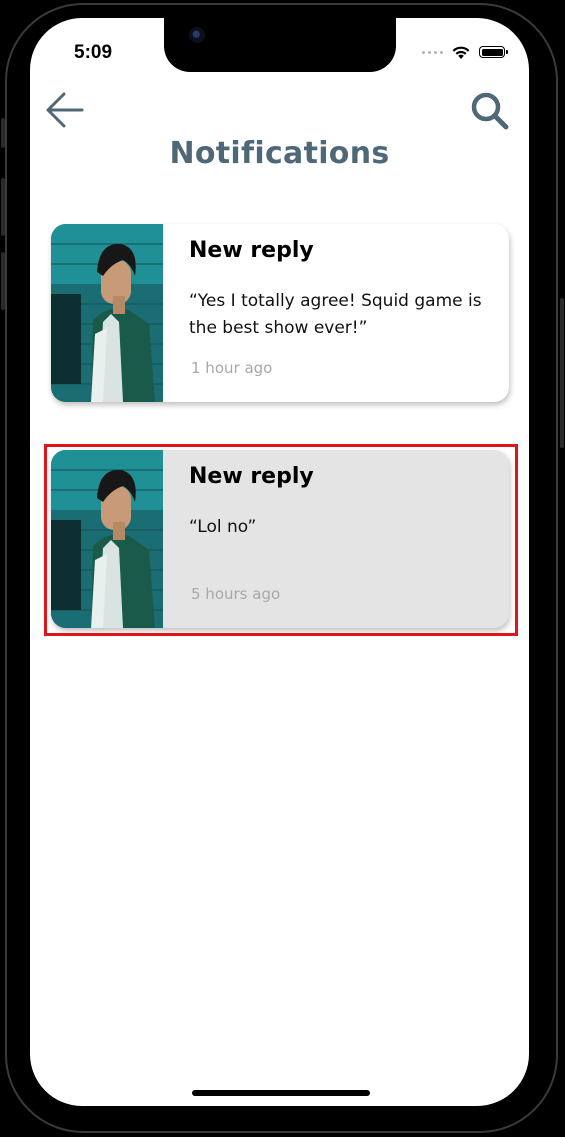  What do you see at coordinates (3, 281) in the screenshot?
I see `volume-down-button` at bounding box center [3, 281].